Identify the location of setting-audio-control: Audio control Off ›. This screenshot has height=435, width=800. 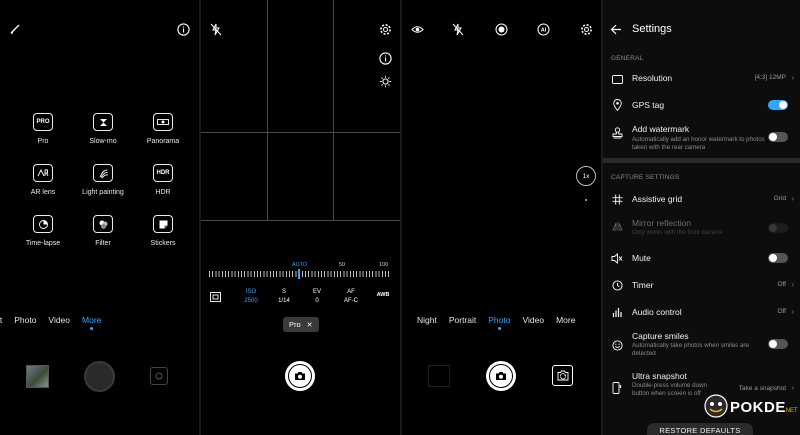
(701, 312).